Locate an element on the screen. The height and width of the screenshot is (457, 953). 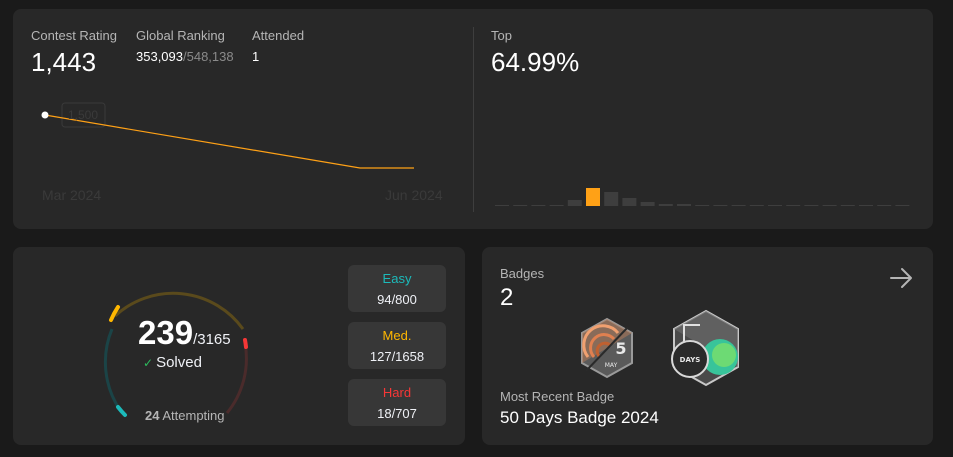
solved-total: /3165 is located at coordinates (212, 339).